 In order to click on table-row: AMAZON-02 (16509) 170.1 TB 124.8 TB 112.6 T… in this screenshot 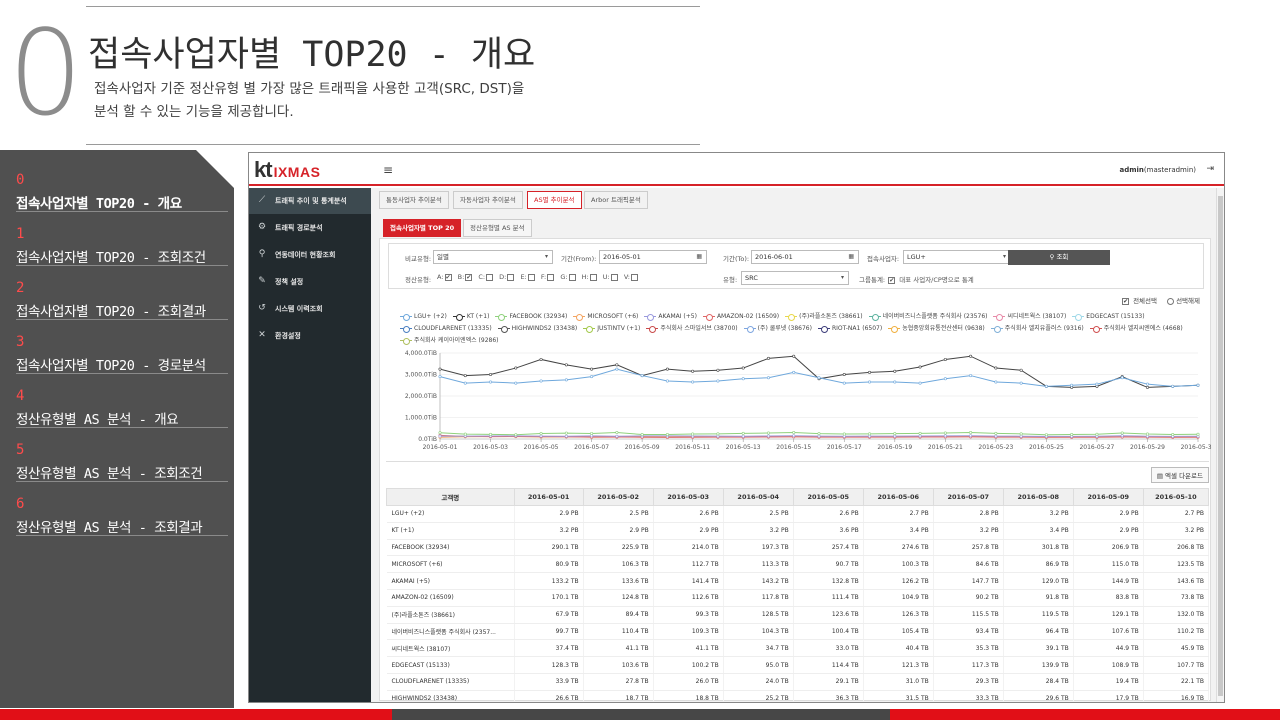, I will do `click(798, 598)`.